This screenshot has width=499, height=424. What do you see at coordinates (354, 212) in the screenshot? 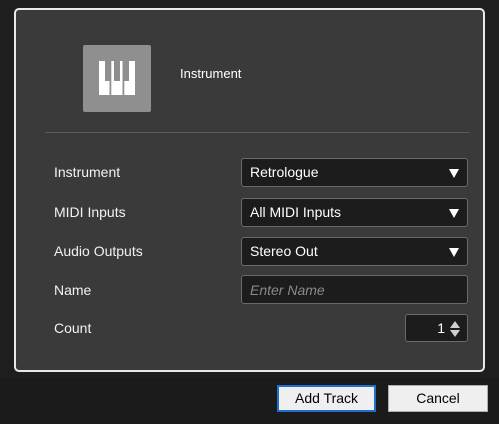
I see `midi-inputs-dropdown: All MIDI Inputs` at bounding box center [354, 212].